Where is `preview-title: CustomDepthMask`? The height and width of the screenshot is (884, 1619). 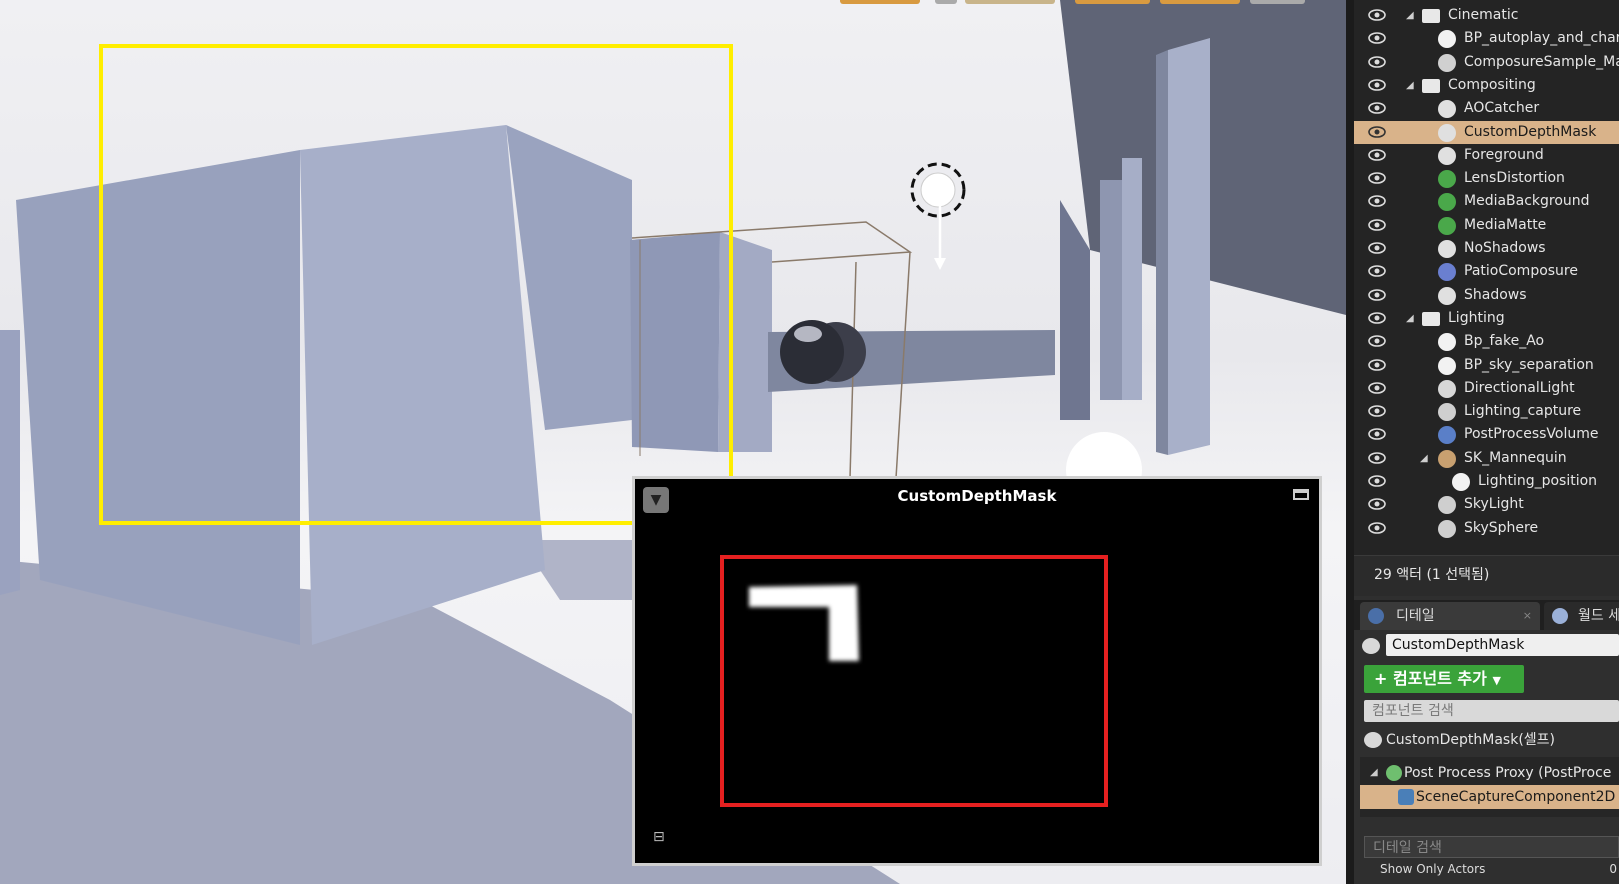
preview-title: CustomDepthMask is located at coordinates (977, 496).